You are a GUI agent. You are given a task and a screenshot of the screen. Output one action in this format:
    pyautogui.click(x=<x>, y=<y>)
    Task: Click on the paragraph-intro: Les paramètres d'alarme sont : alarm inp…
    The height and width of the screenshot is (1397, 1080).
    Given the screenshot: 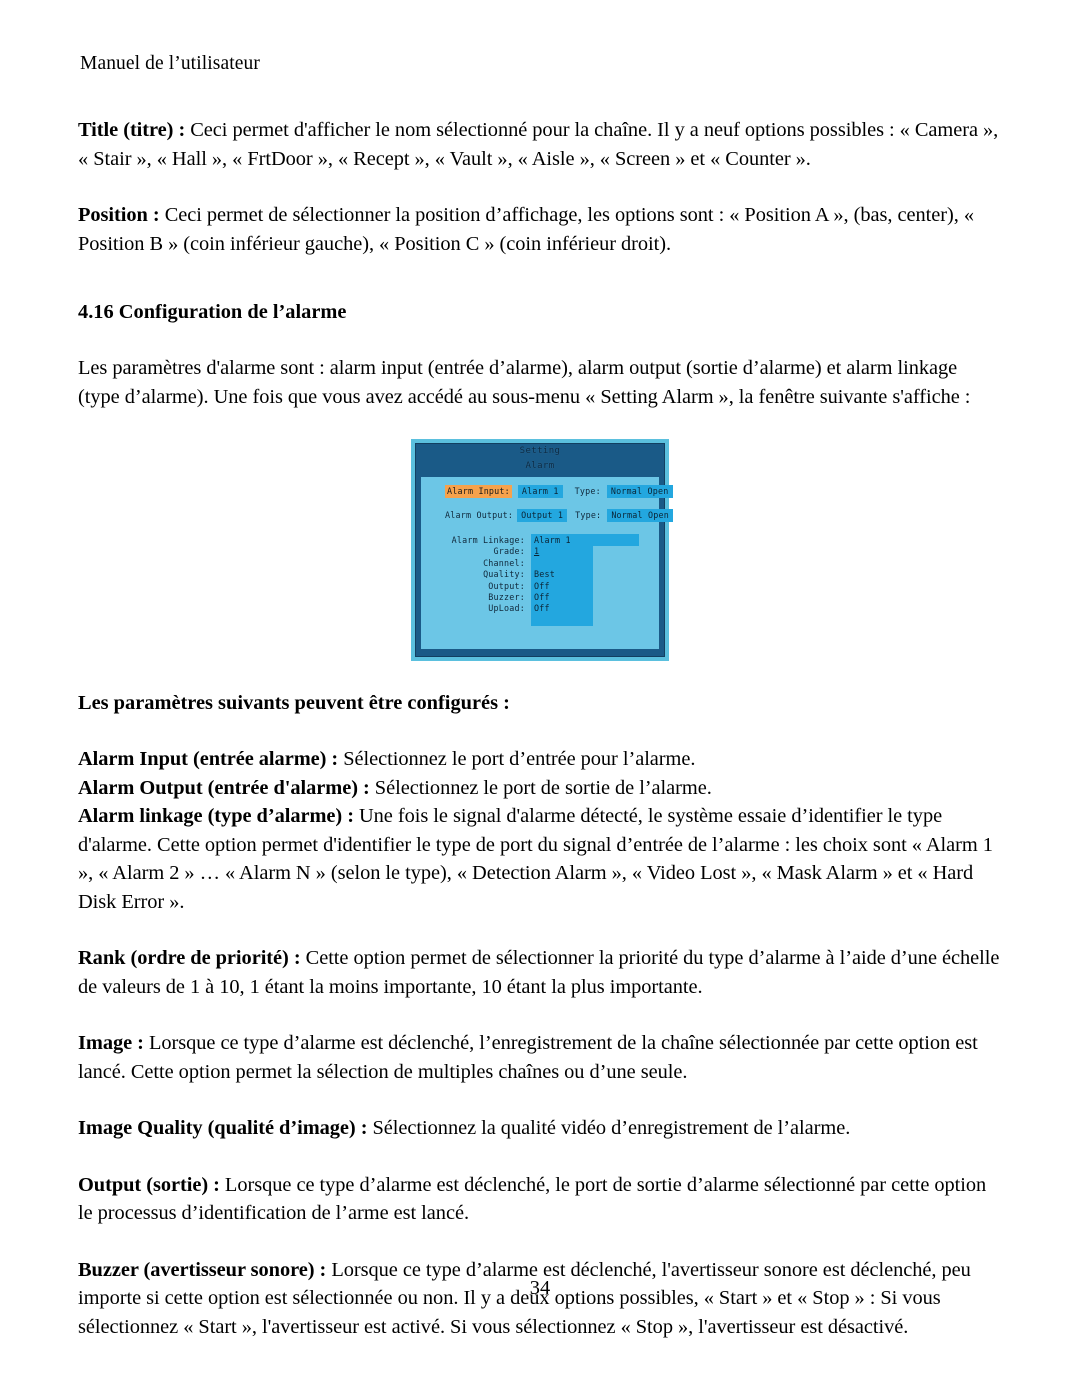 What is the action you would take?
    pyautogui.click(x=524, y=382)
    